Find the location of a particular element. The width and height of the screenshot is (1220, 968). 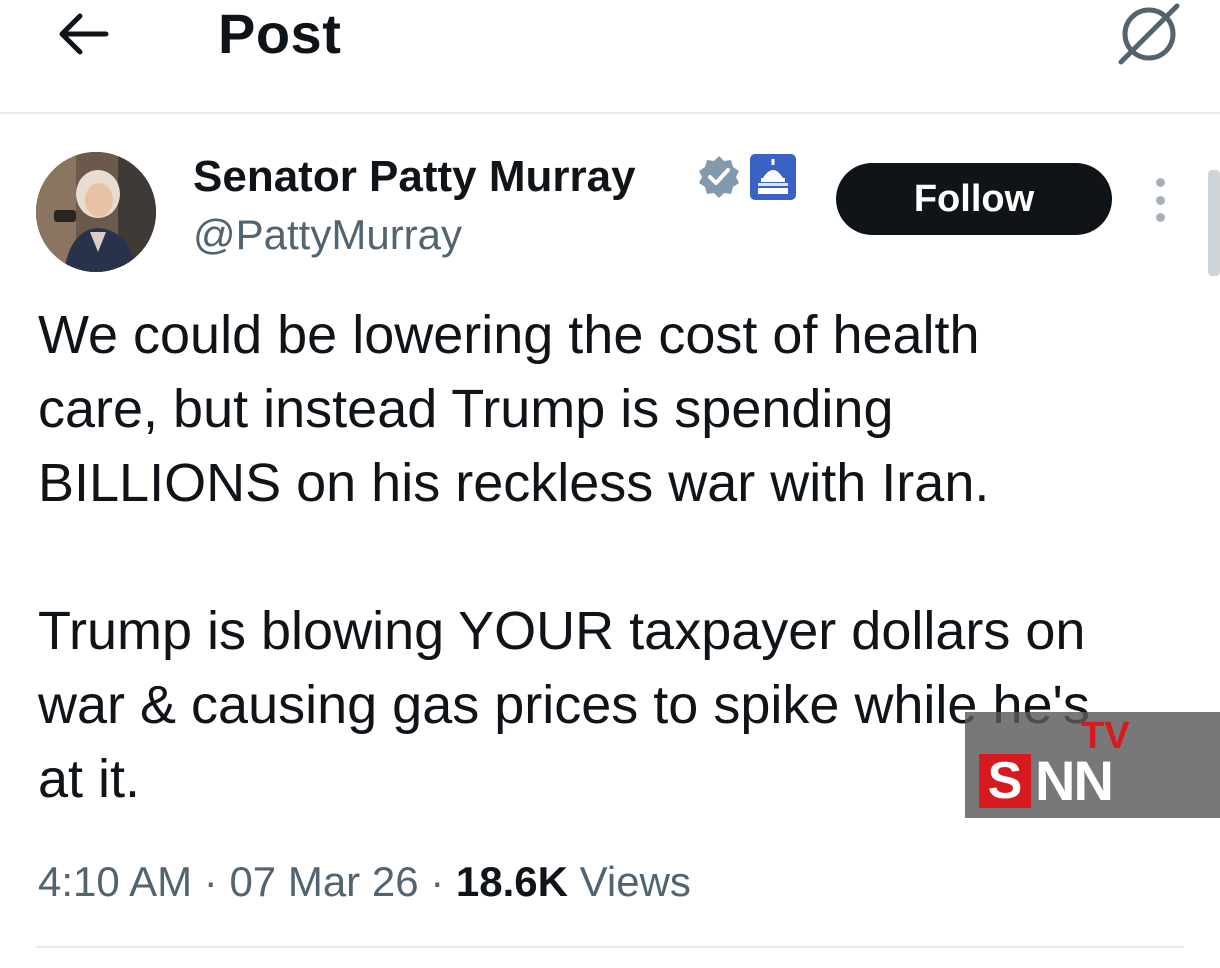

capitol-dome-icon is located at coordinates (773, 177).